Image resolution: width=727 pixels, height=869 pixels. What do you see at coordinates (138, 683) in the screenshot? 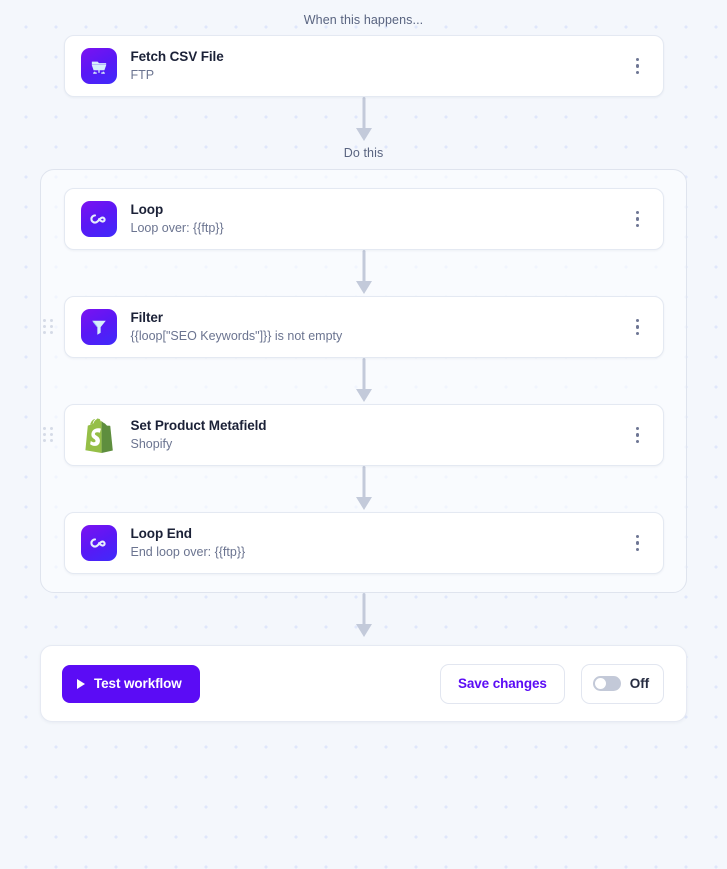
I see `test-workflow-label: Test workflow` at bounding box center [138, 683].